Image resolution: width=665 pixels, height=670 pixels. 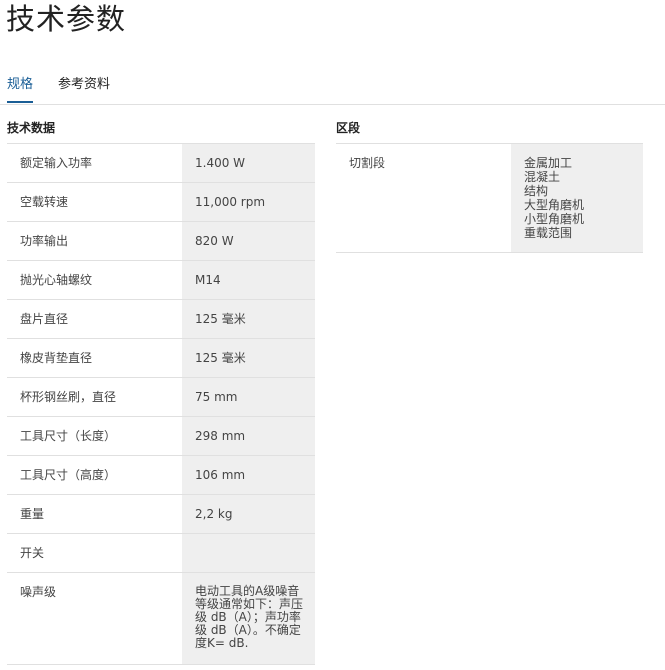 What do you see at coordinates (84, 87) in the screenshot?
I see `tab-references: 参考资料` at bounding box center [84, 87].